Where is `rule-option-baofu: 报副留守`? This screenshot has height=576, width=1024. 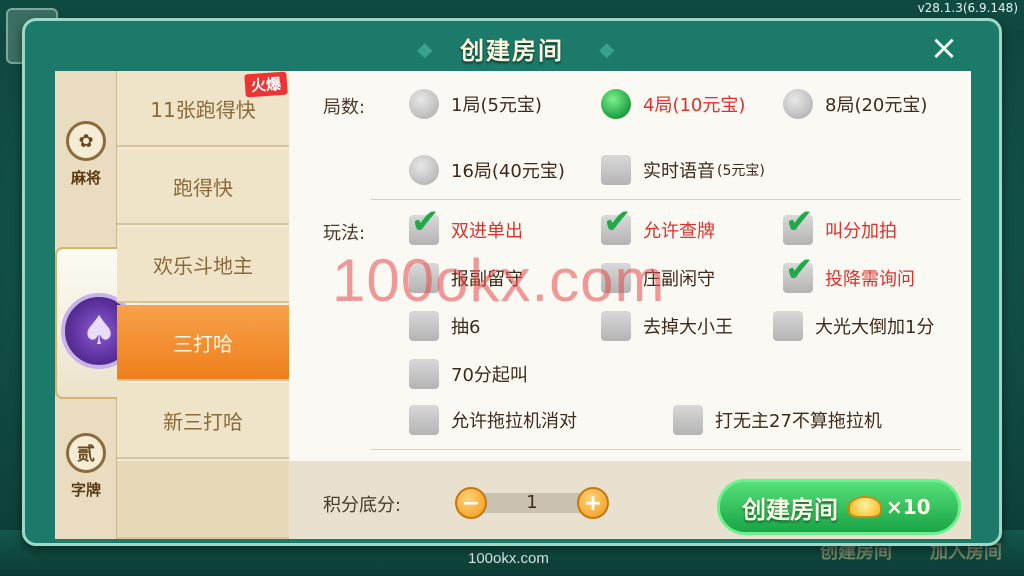 rule-option-baofu: 报副留守 is located at coordinates (466, 278).